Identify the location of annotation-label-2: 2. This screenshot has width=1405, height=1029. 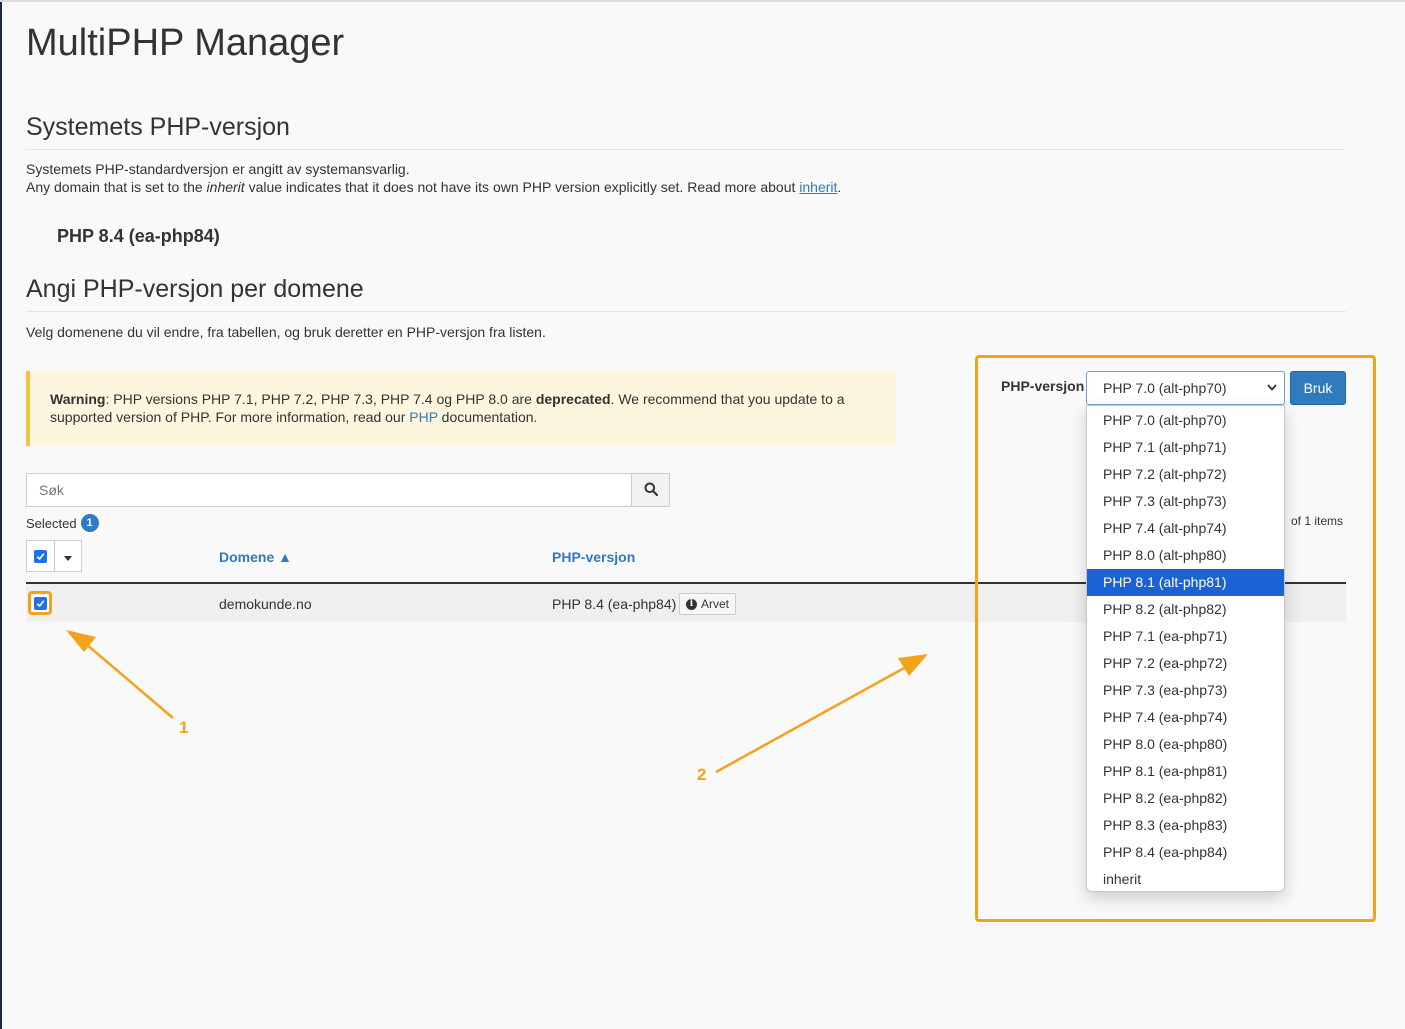
(702, 774).